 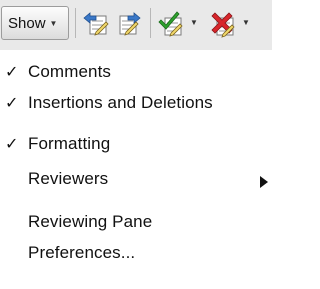 I want to click on menu-item-label: Reviewers, so click(x=68, y=178).